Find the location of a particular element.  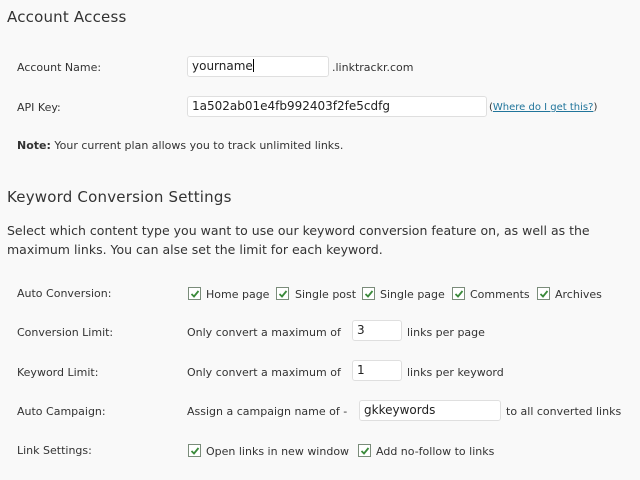

single-post-label: Single post is located at coordinates (326, 294).